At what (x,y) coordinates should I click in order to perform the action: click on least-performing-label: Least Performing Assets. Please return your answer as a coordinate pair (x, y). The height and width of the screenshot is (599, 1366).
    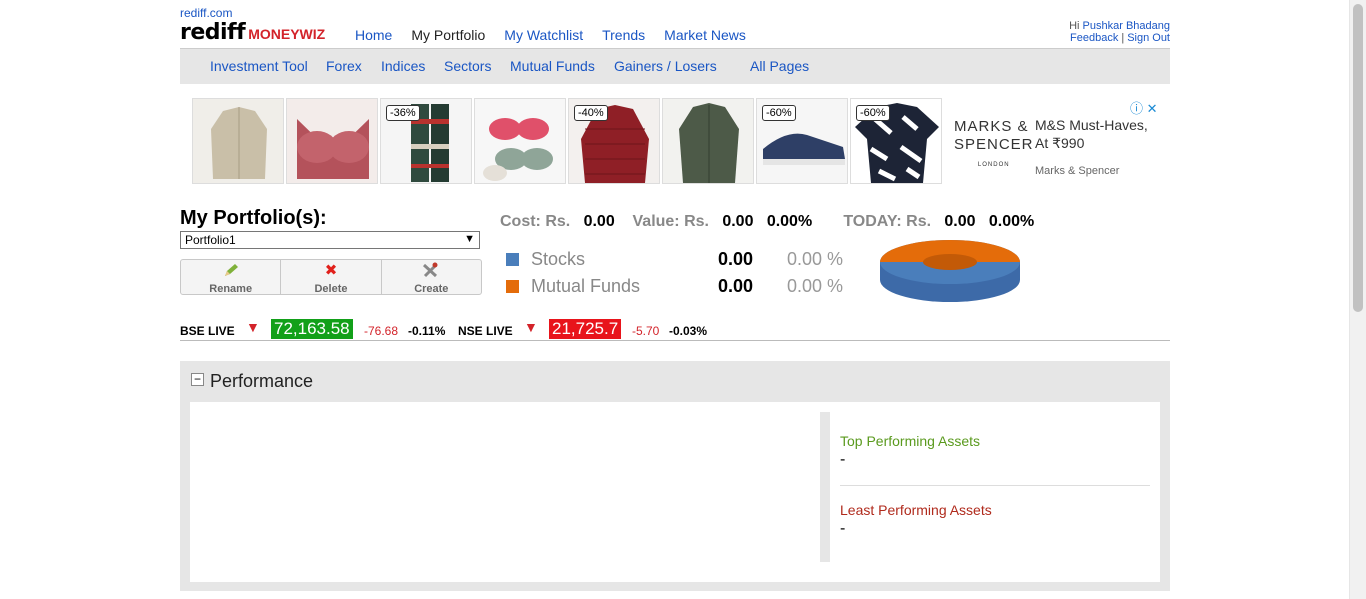
    Looking at the image, I should click on (916, 510).